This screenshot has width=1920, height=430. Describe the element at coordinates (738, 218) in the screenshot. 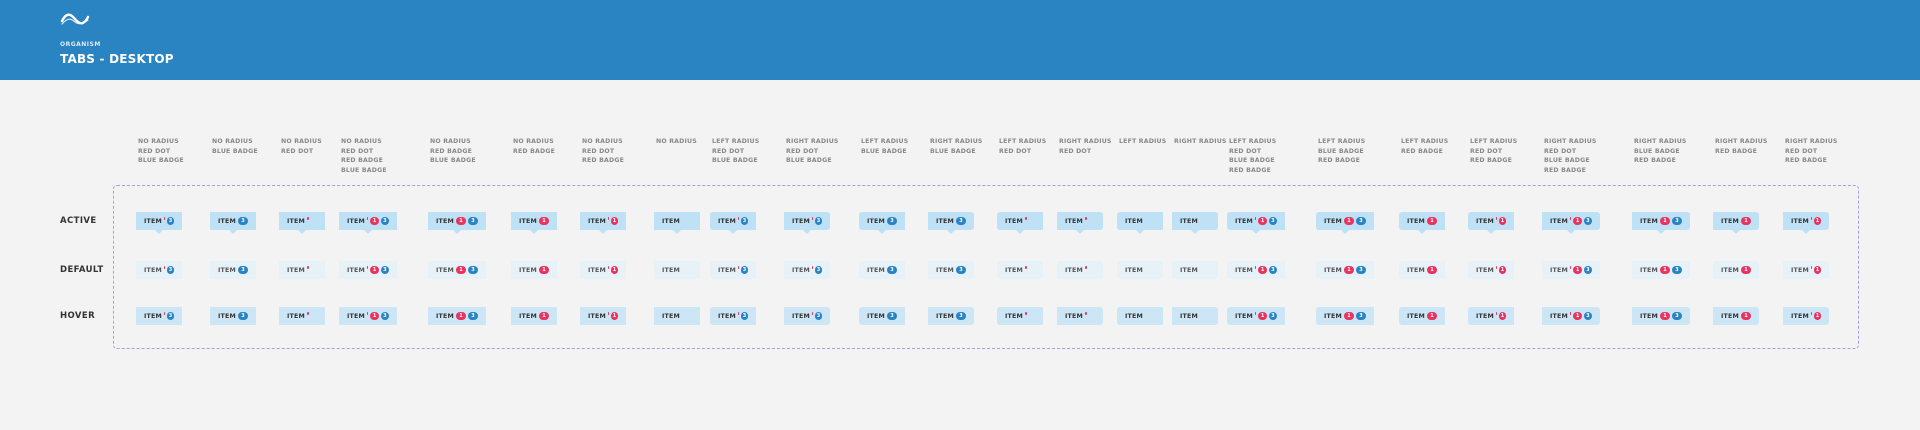

I see `notification-dot` at that location.